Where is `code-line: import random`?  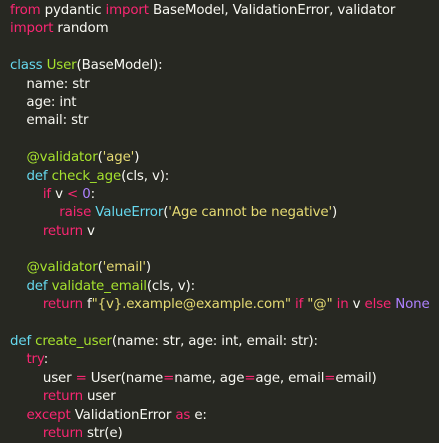 code-line: import random is located at coordinates (224, 29).